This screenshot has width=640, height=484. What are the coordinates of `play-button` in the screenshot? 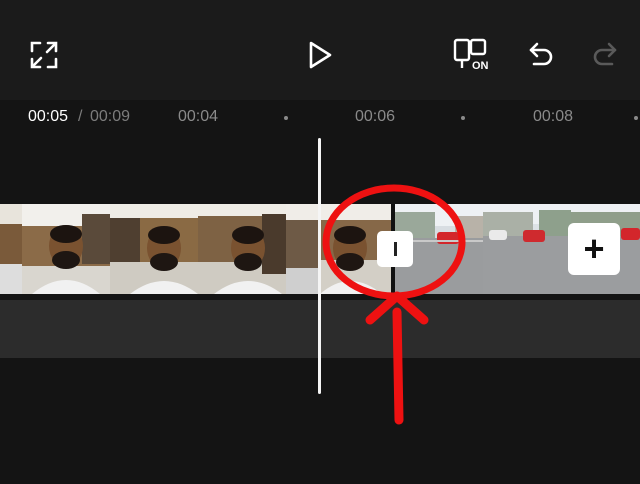 It's located at (320, 55).